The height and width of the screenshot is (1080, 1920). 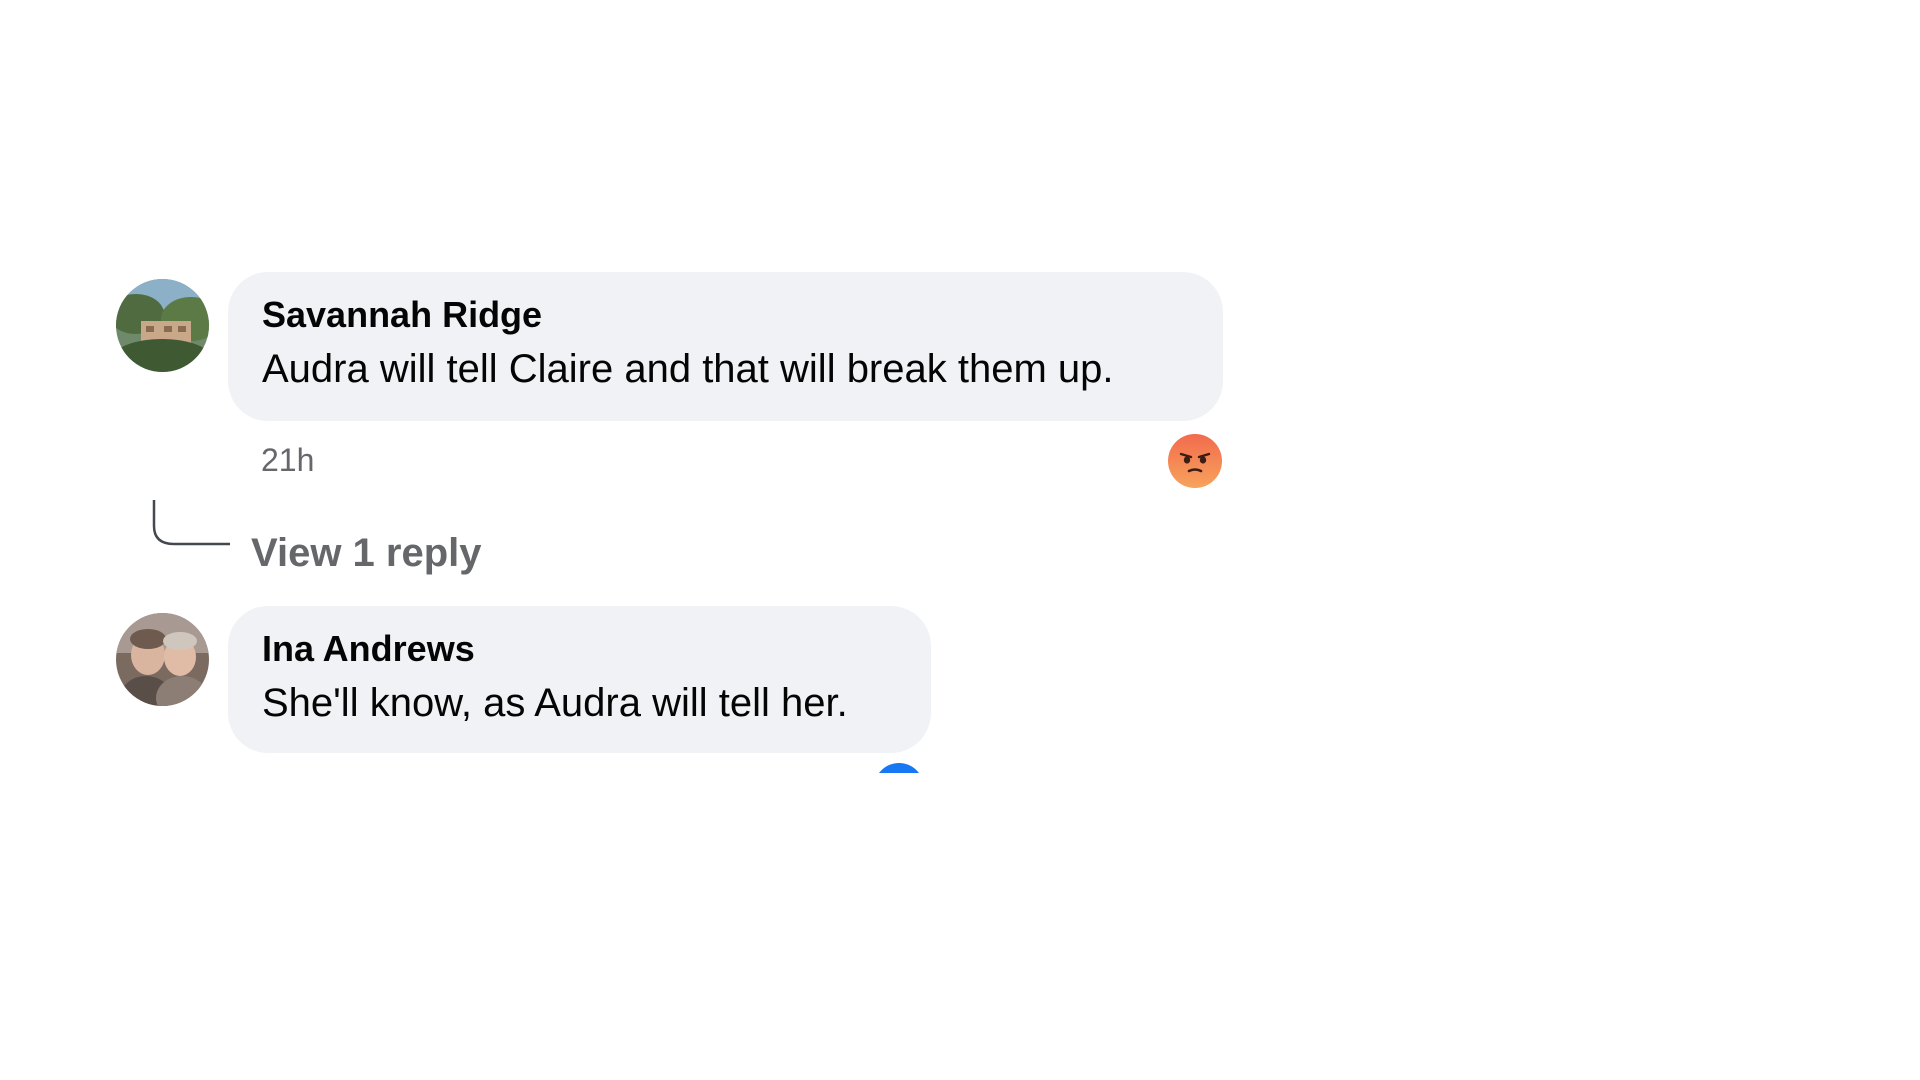 What do you see at coordinates (366, 553) in the screenshot?
I see `view-replies-link: View 1 reply` at bounding box center [366, 553].